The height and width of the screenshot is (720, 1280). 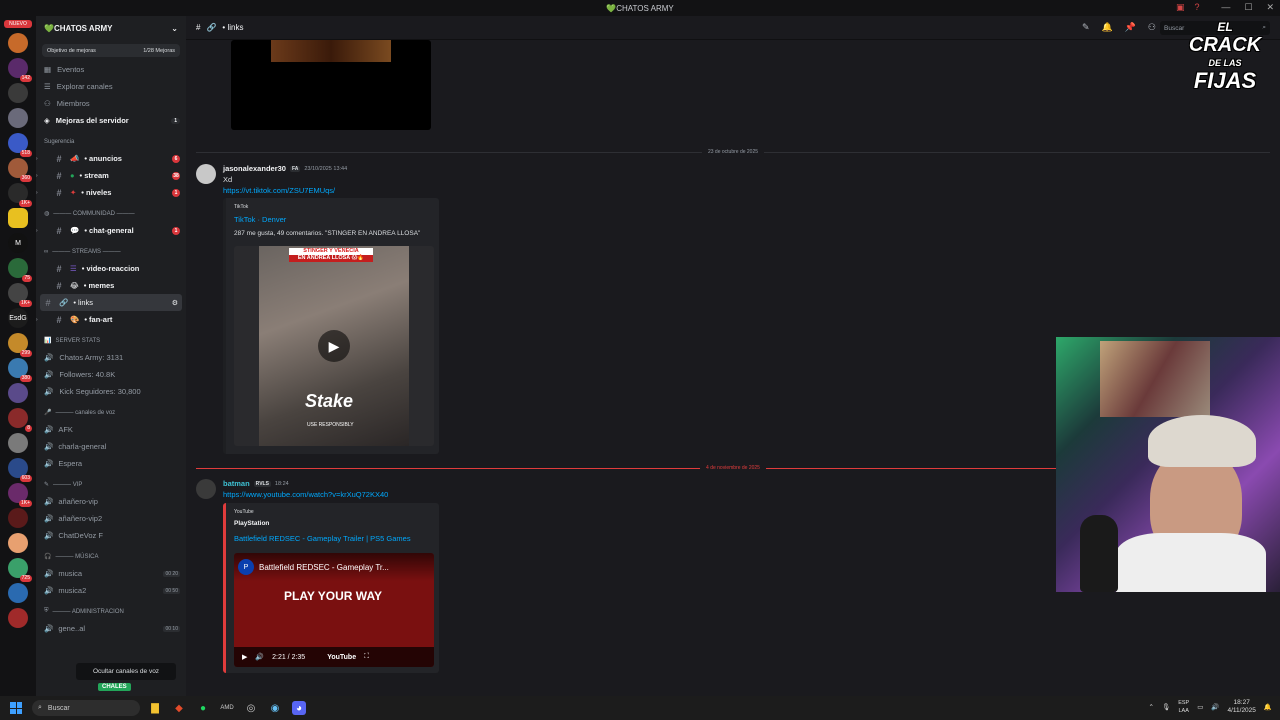 I want to click on voice-admin-general: 🔊 gene..al 00 10, so click(x=111, y=628).